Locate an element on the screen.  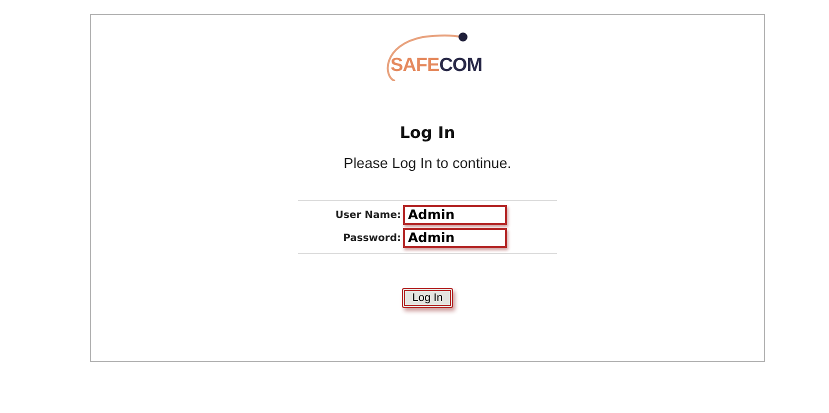
page-title: Log In is located at coordinates (428, 132).